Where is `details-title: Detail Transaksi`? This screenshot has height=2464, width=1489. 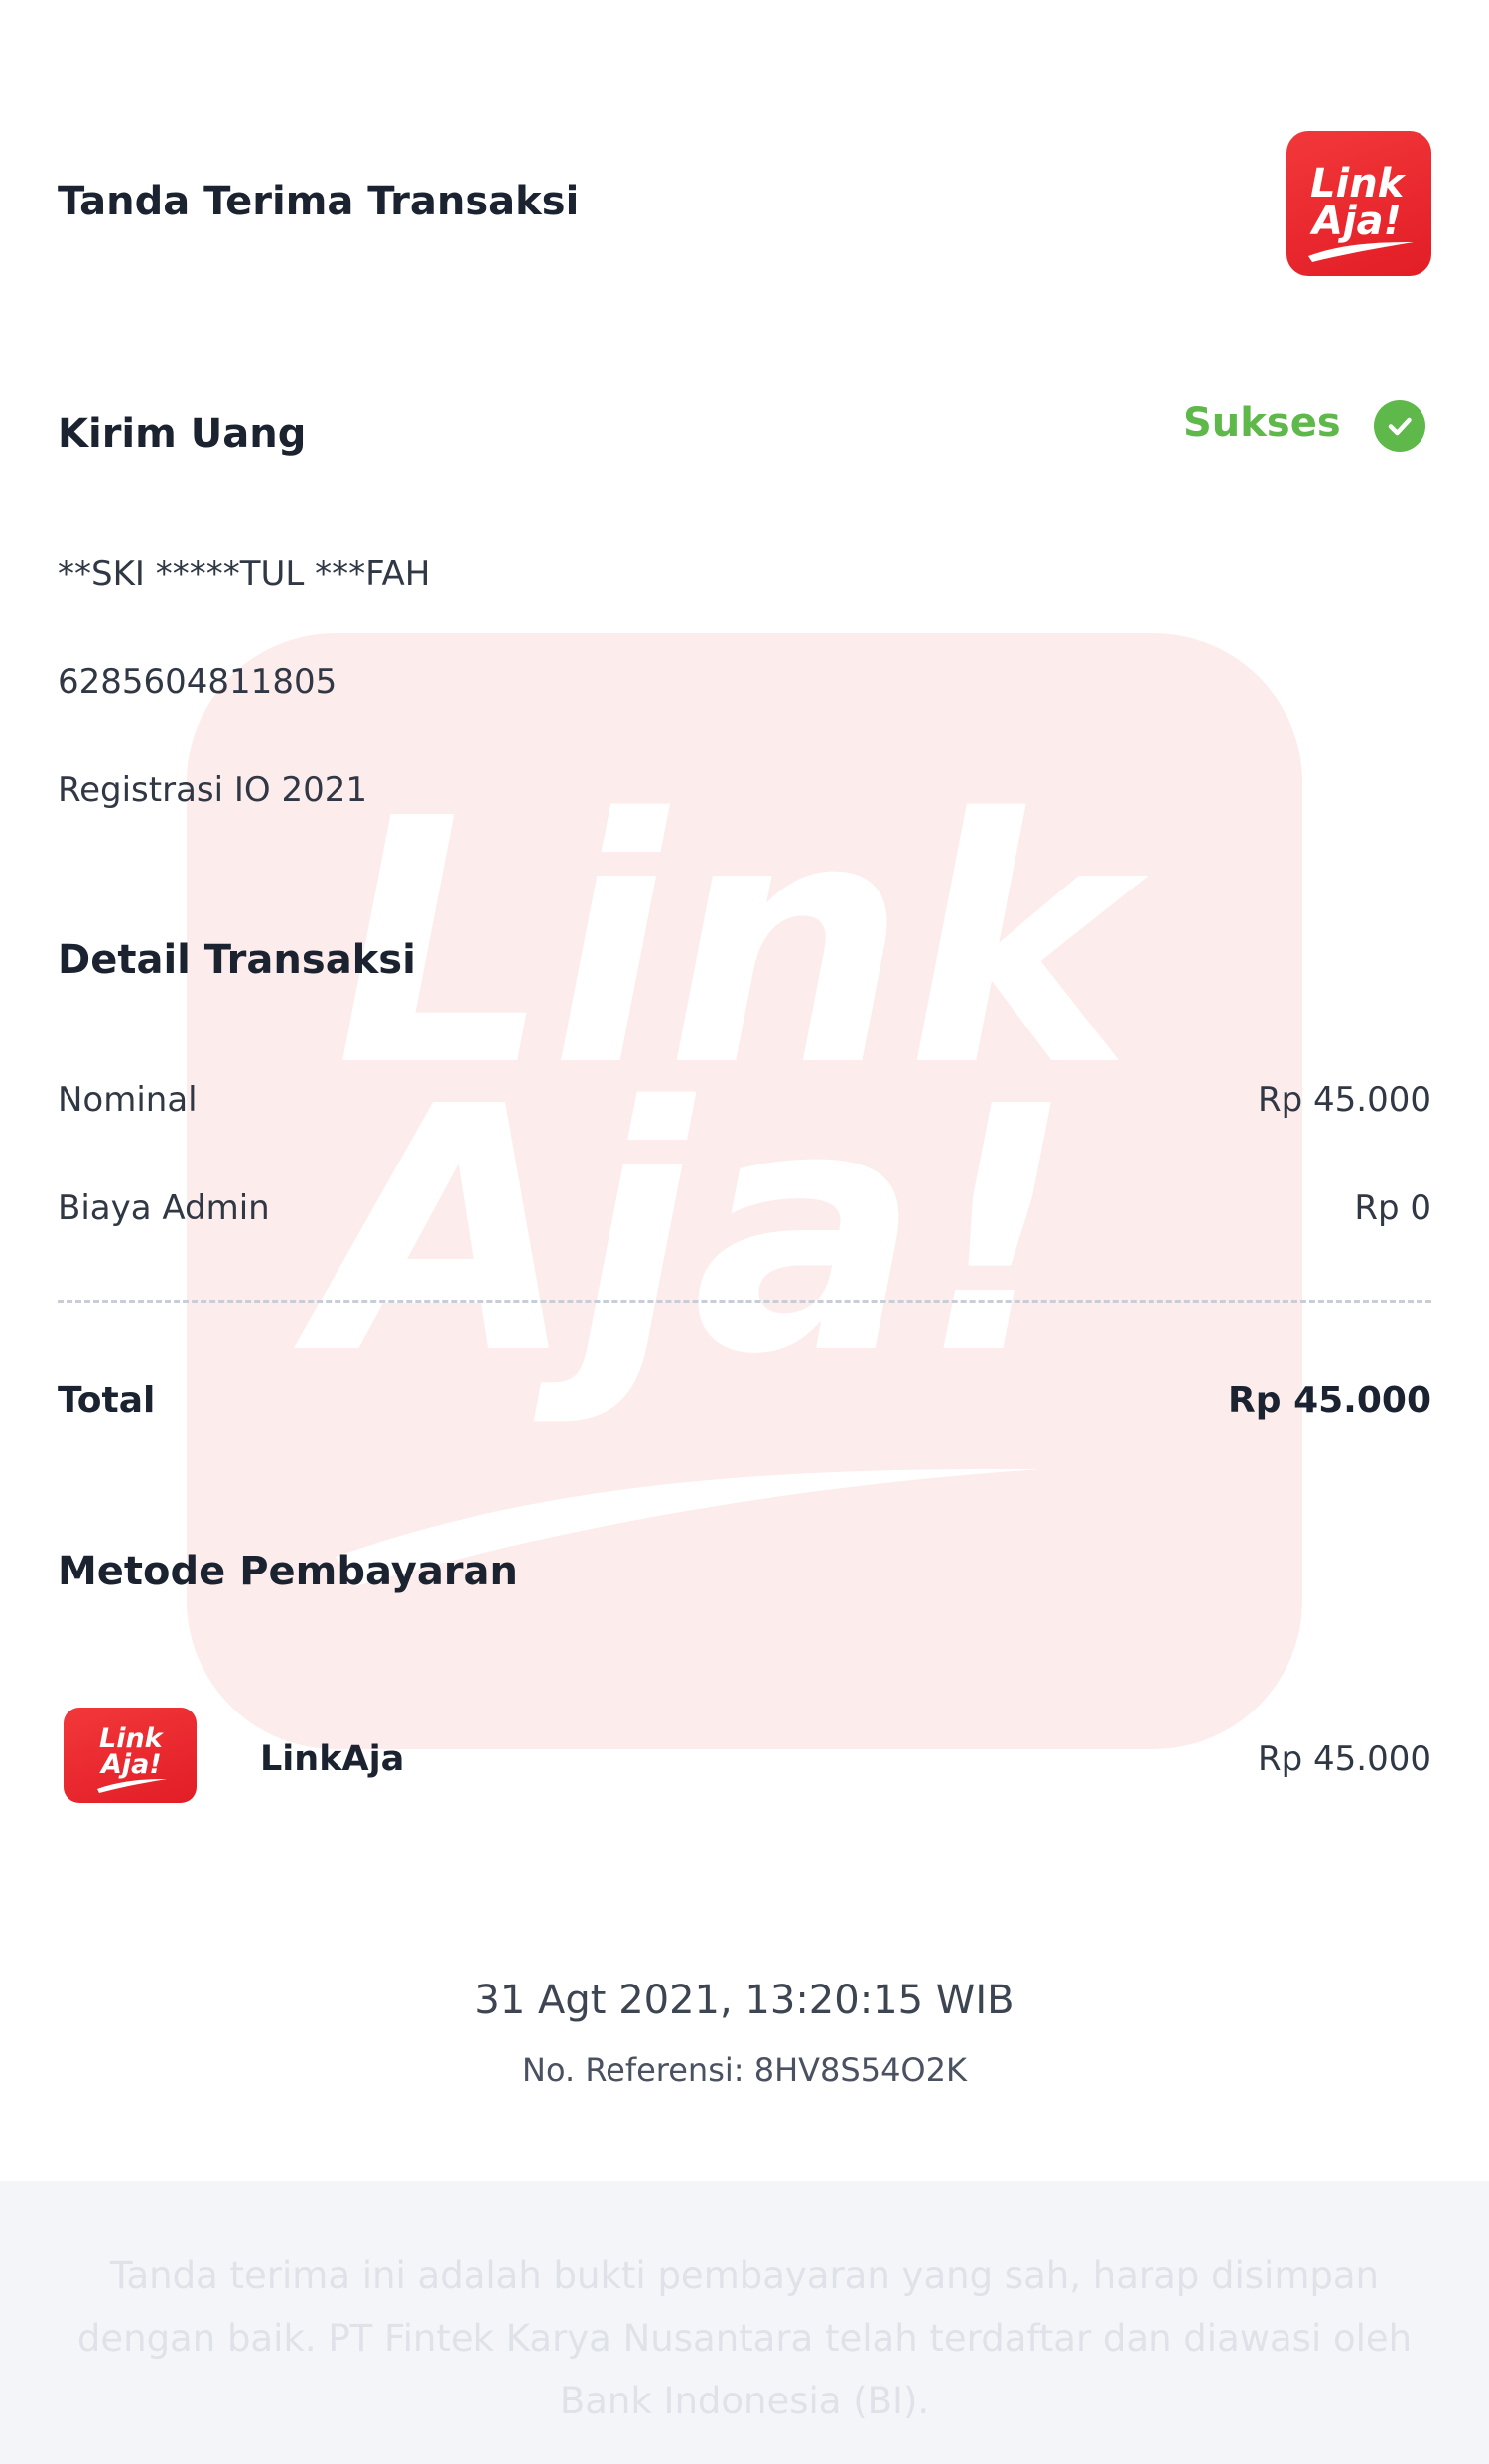 details-title: Detail Transaksi is located at coordinates (237, 960).